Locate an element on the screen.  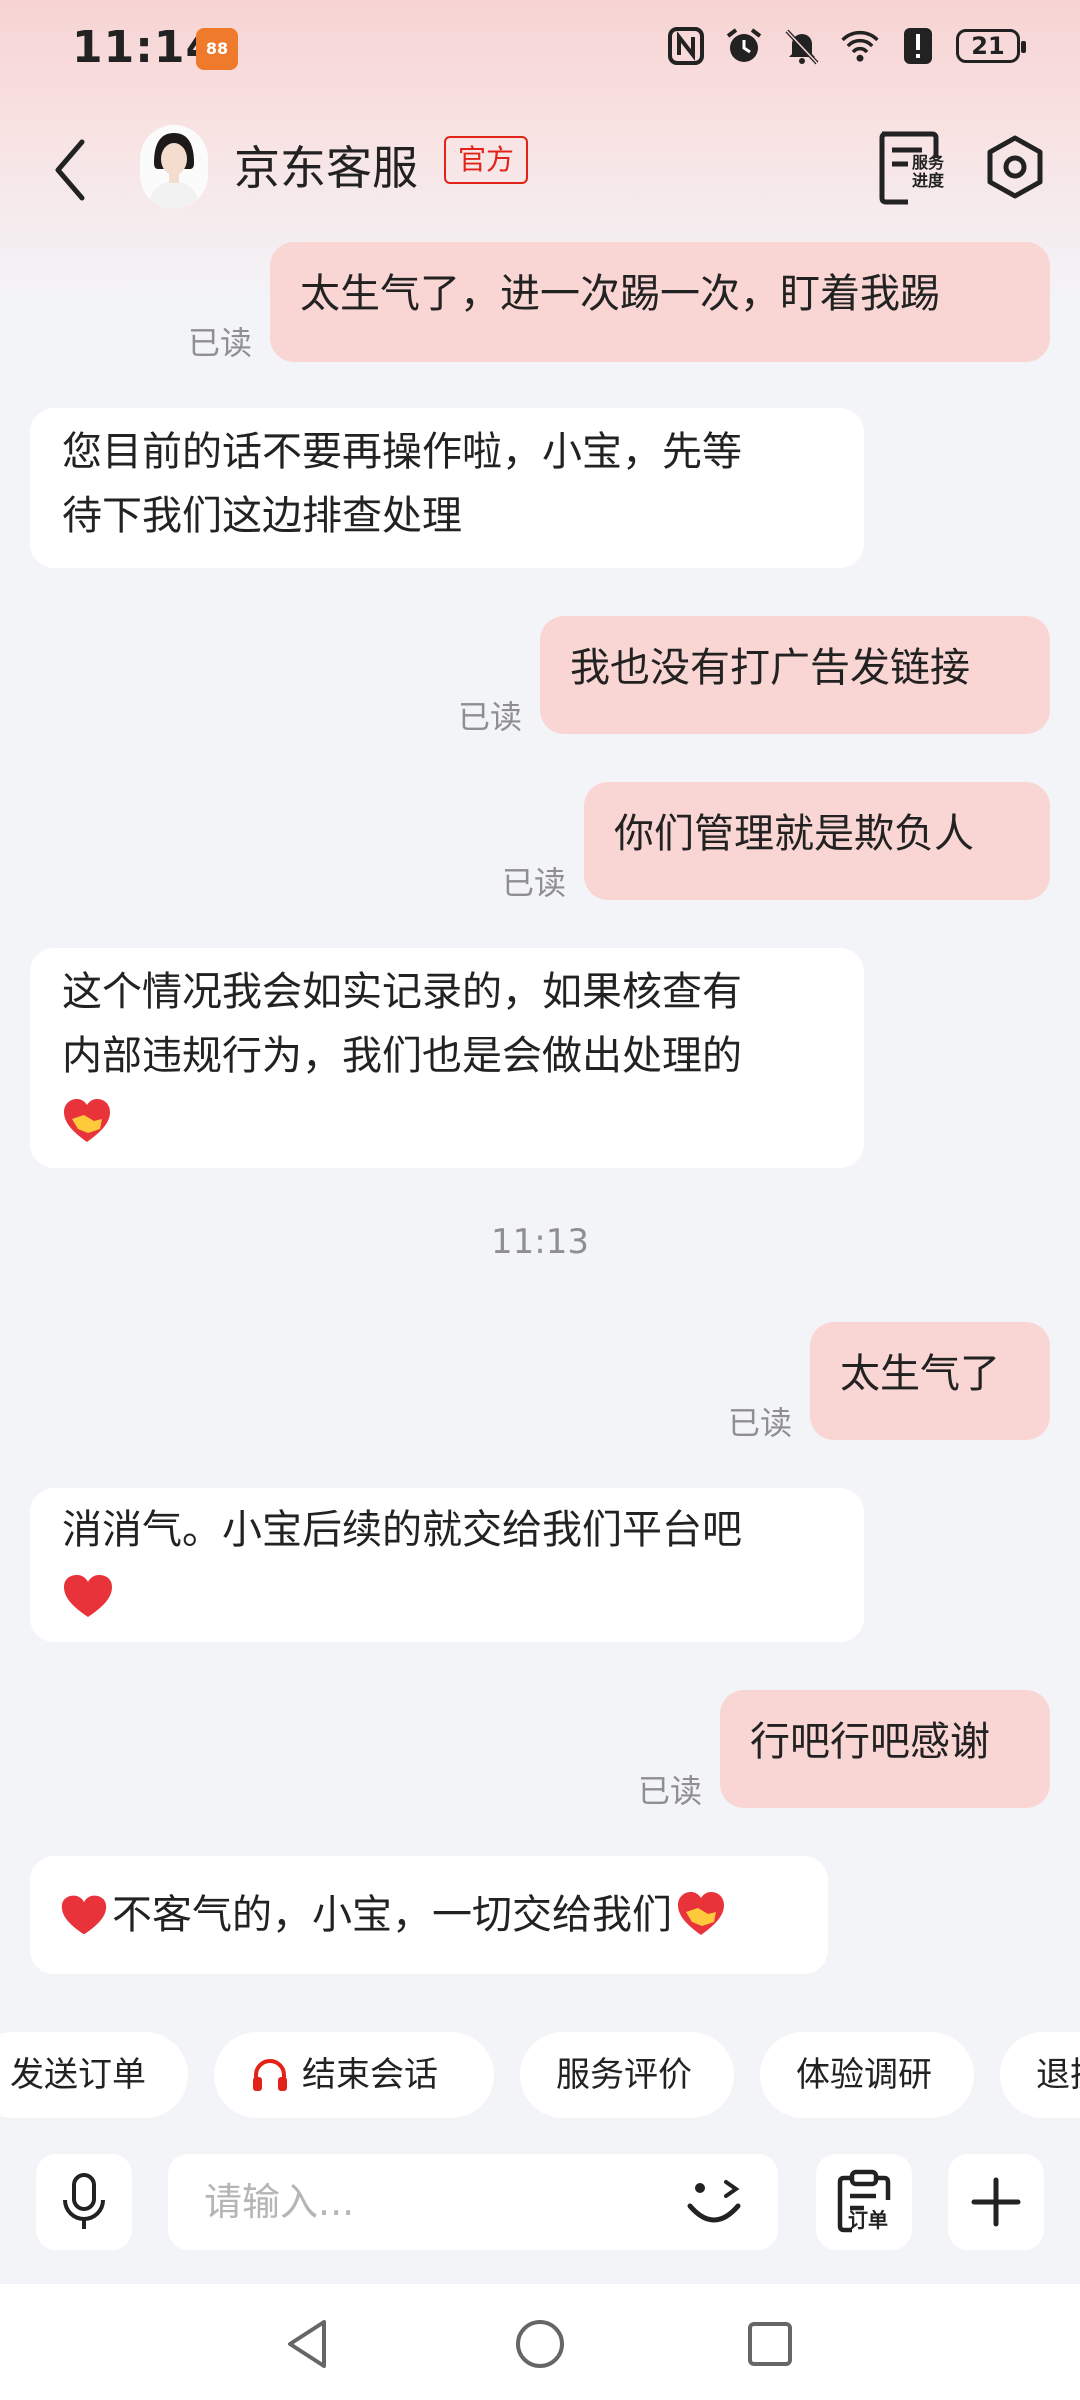
square-recents-icon is located at coordinates (770, 2344).